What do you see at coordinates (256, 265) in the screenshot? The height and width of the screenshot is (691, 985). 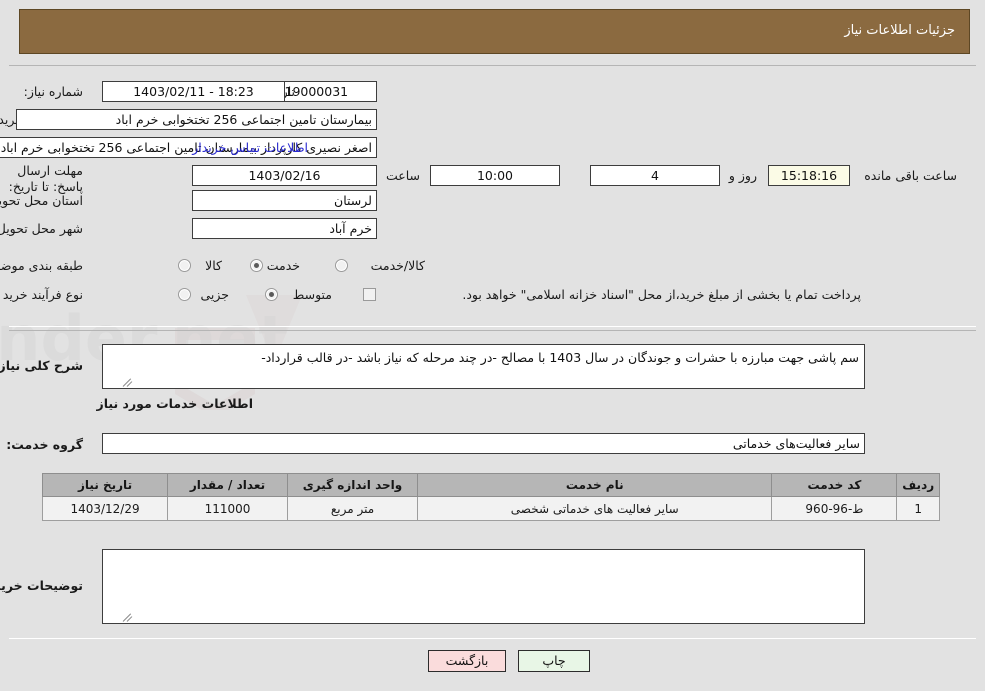 I see `radio-category-service` at bounding box center [256, 265].